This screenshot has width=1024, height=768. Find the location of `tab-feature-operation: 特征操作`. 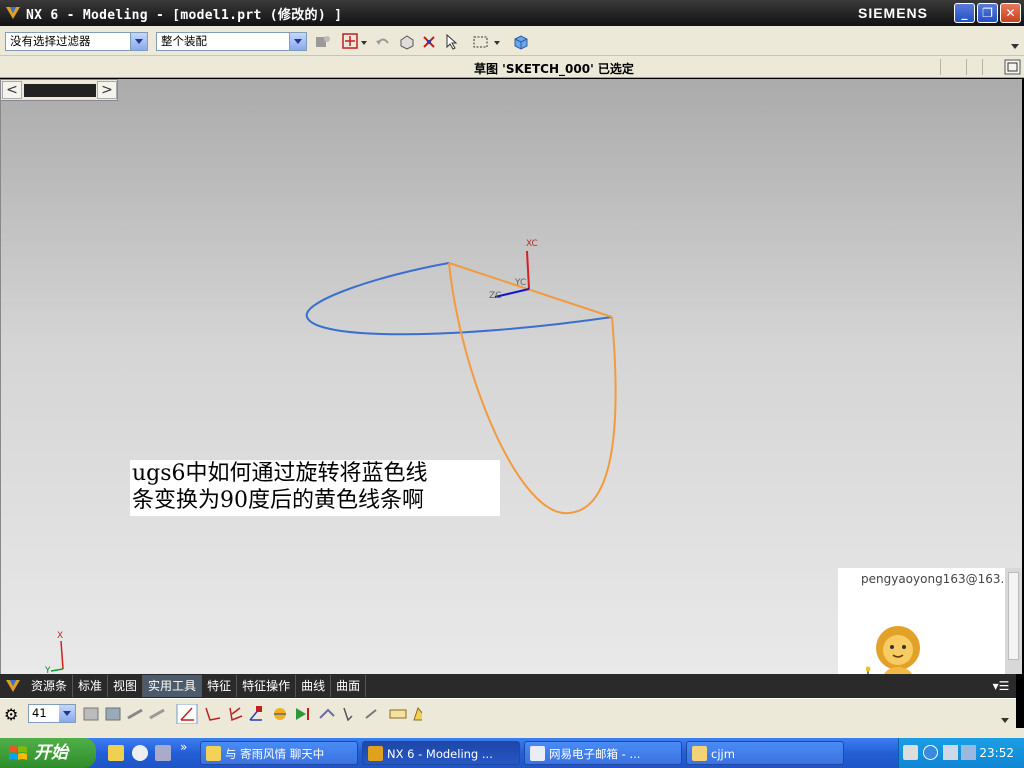

tab-feature-operation: 特征操作 is located at coordinates (267, 686).